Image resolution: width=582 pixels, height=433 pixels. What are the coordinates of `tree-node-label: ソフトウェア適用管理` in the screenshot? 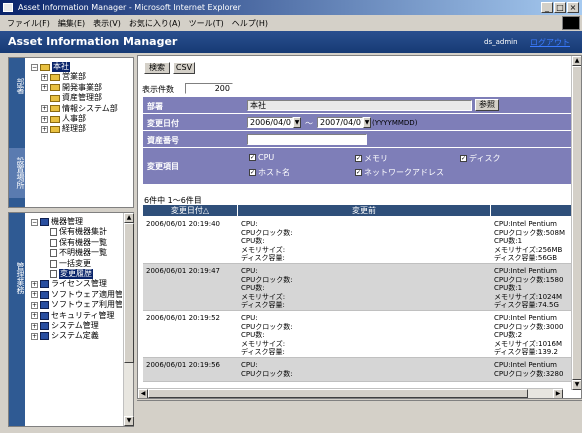 It's located at (86, 294).